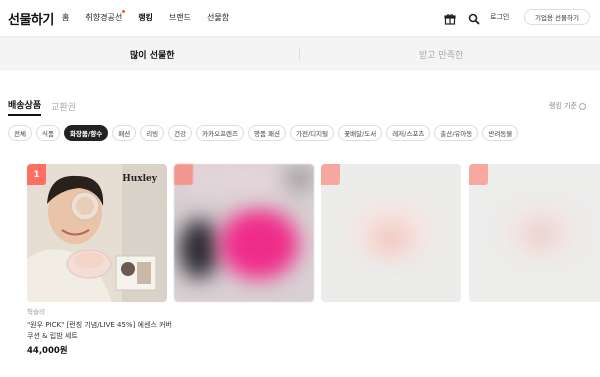 The width and height of the screenshot is (600, 377). I want to click on ranking-type-tabs: 많이 선물한 받고 만족한, so click(300, 53).